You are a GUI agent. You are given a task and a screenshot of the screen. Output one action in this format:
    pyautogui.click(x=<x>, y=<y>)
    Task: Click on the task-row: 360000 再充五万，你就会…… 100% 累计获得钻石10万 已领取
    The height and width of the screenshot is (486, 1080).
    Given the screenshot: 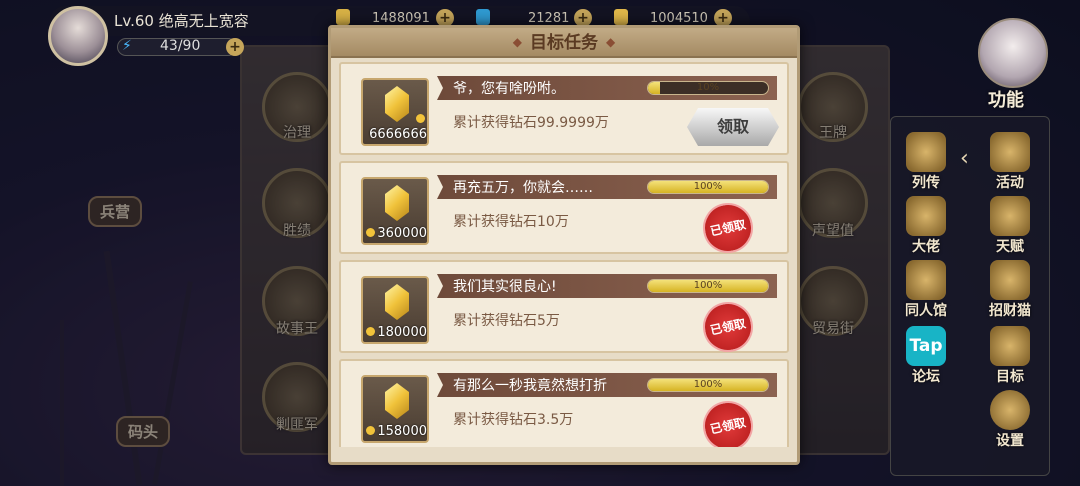 What is the action you would take?
    pyautogui.click(x=564, y=209)
    